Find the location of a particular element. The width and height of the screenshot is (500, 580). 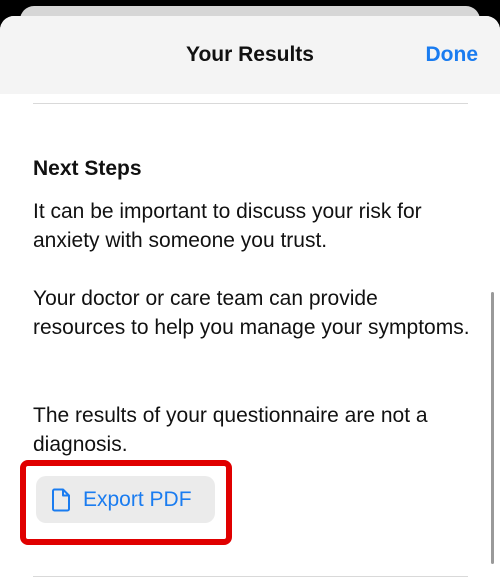

top-divider is located at coordinates (250, 103).